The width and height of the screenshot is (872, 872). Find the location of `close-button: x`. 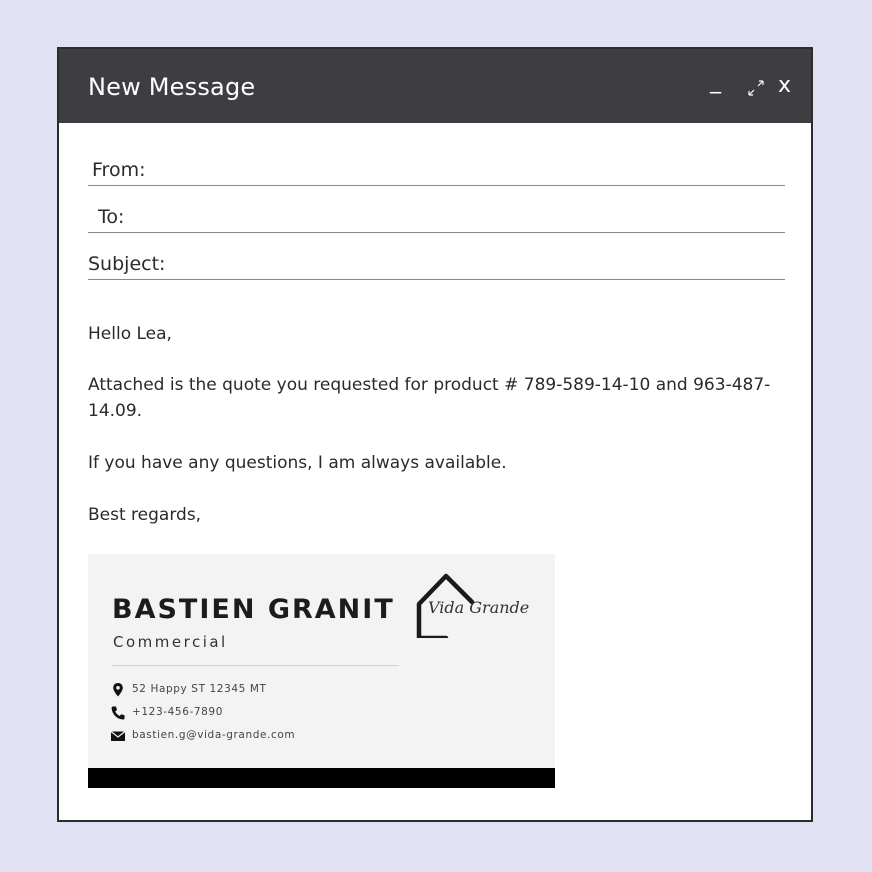

close-button: x is located at coordinates (784, 86).